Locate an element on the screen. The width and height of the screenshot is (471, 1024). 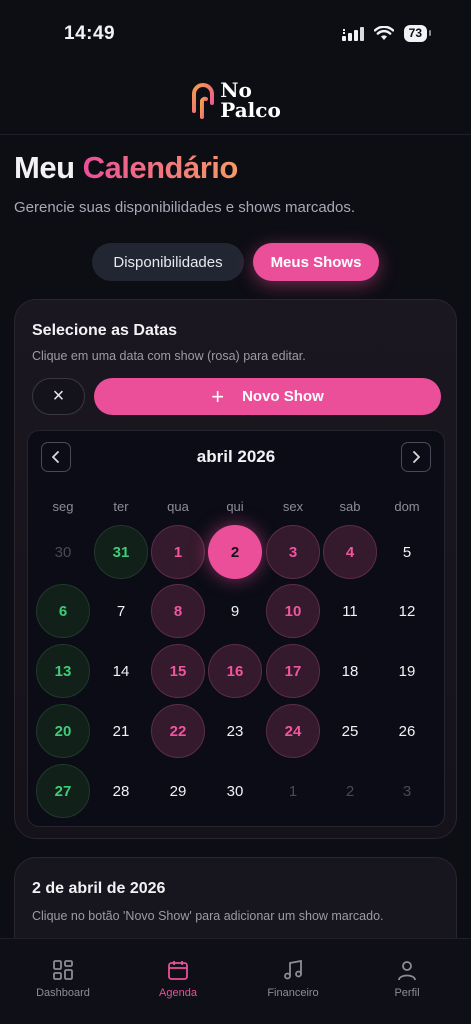
new-show-button: + Novo Show is located at coordinates (267, 396).